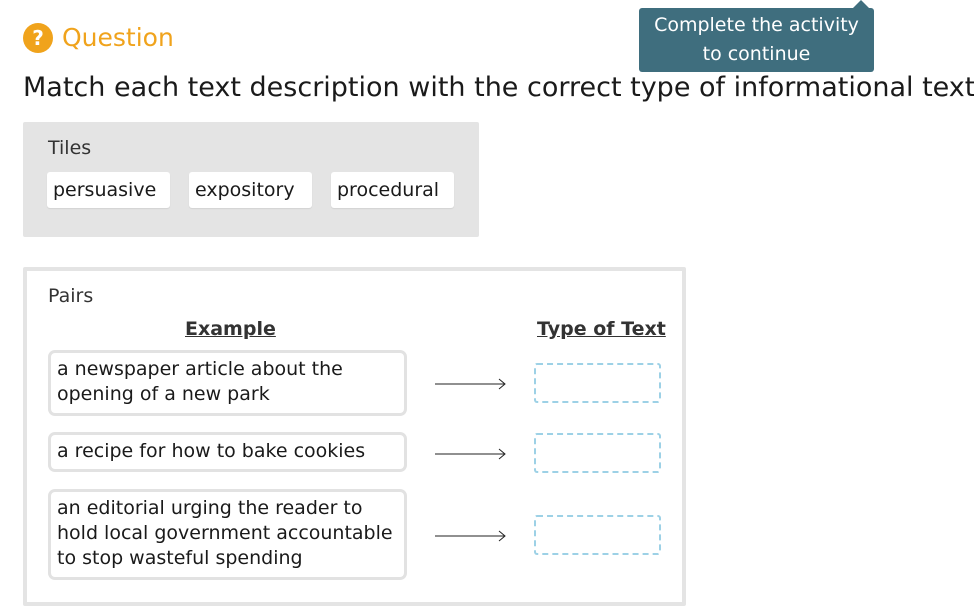  I want to click on tooltip-line-1: Complete the activity, so click(756, 25).